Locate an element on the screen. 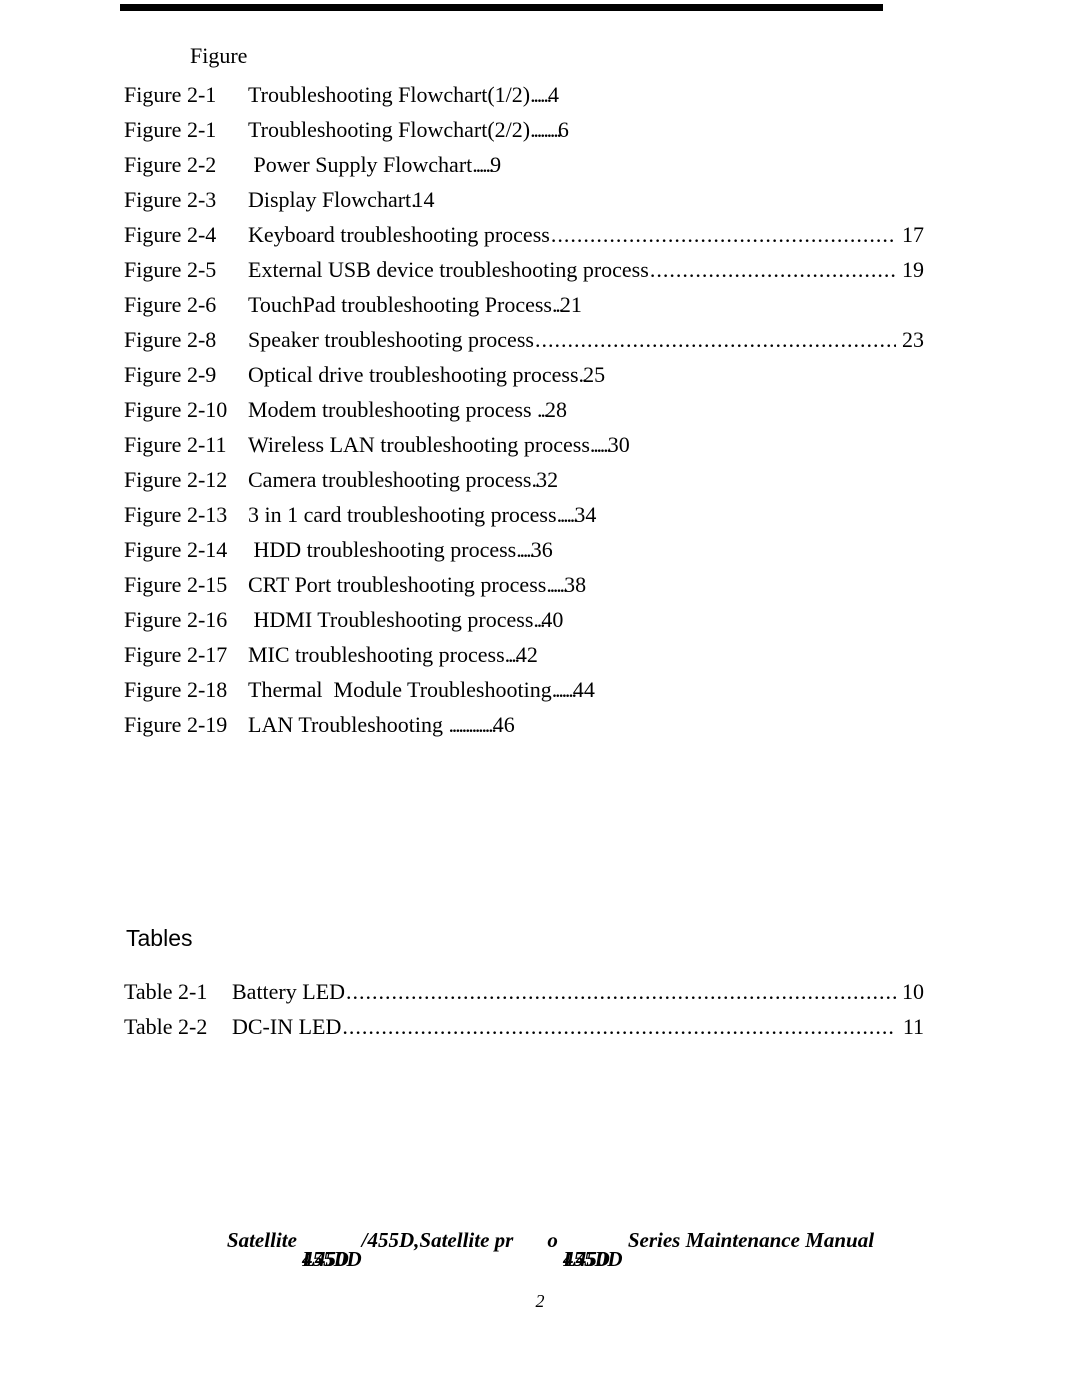  toc-entry-label: Figure 2-17 is located at coordinates (176, 654).